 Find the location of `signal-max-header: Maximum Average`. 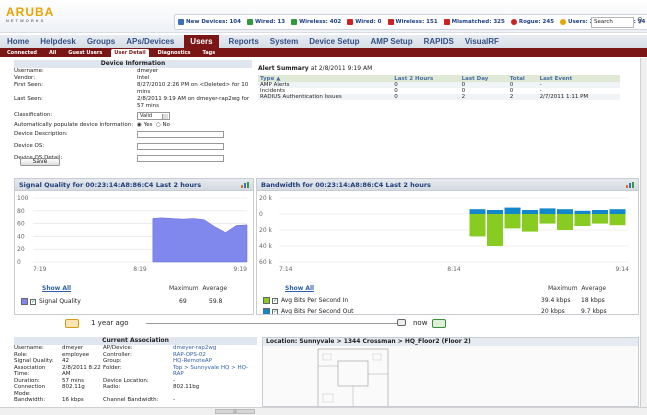

signal-max-header: Maximum Average is located at coordinates (198, 288).